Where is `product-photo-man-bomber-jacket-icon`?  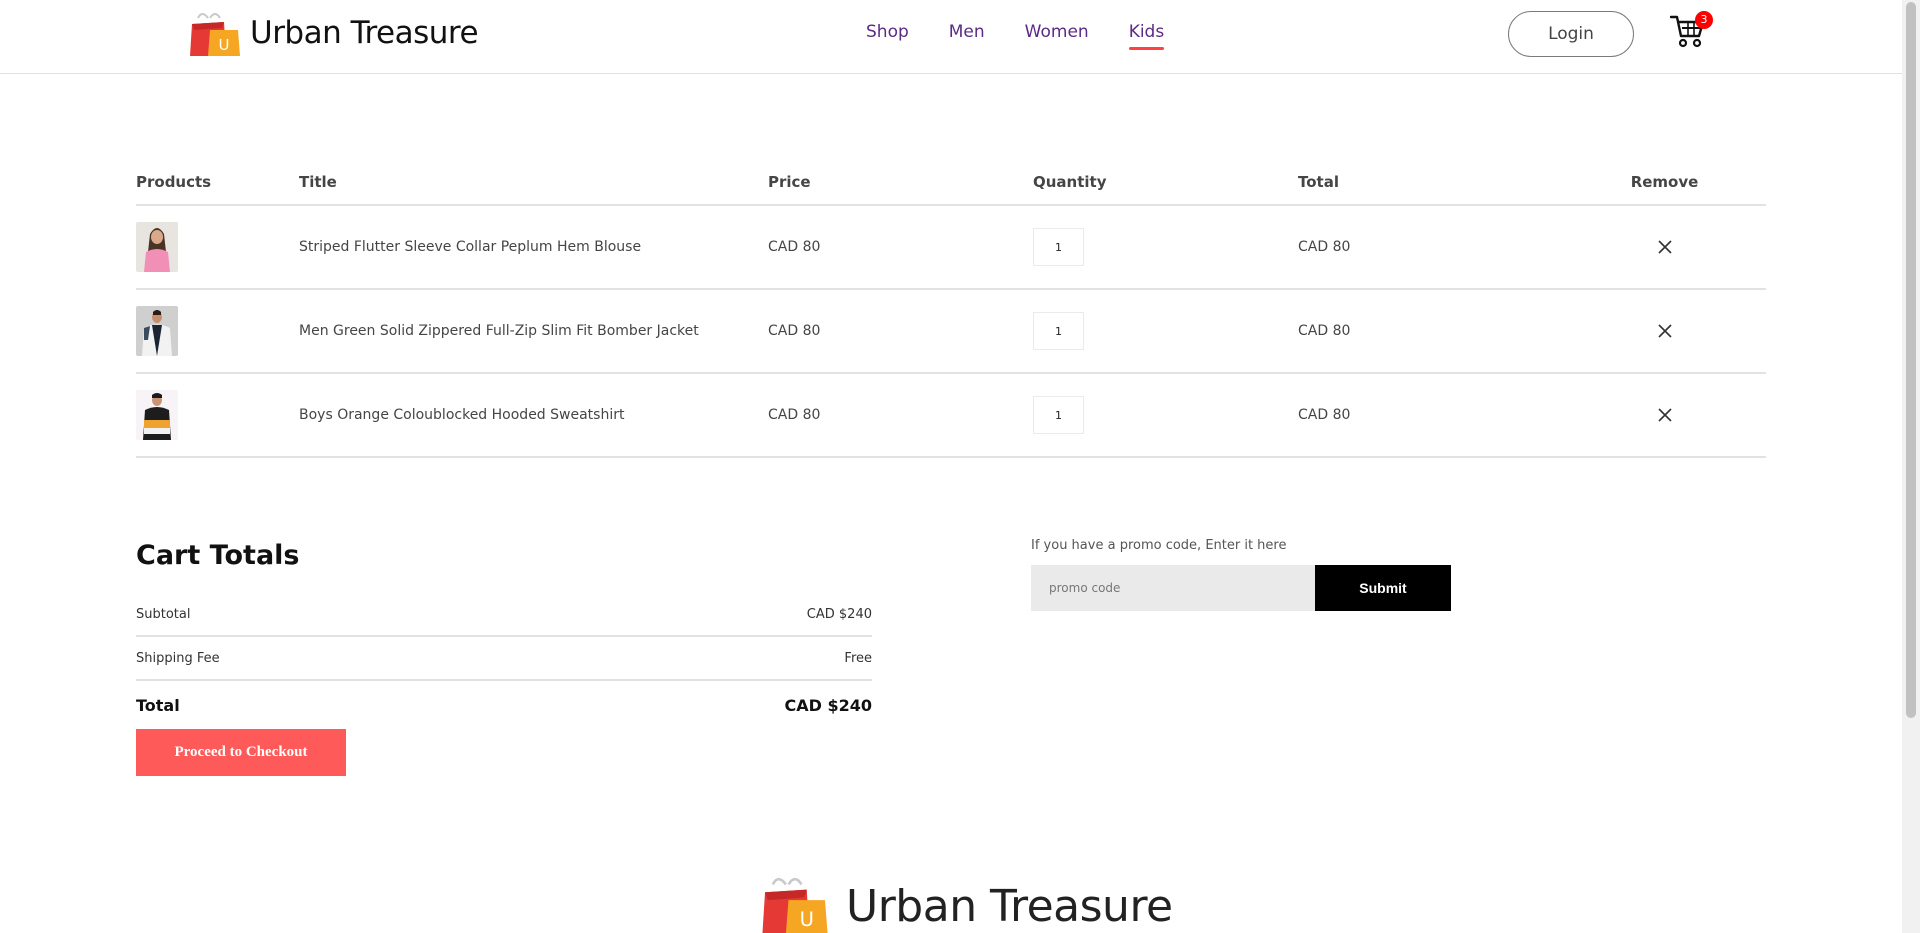 product-photo-man-bomber-jacket-icon is located at coordinates (157, 331).